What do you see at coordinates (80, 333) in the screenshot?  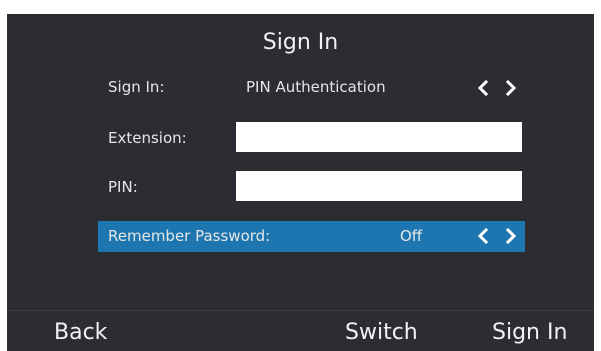 I see `back-softkey: Back` at bounding box center [80, 333].